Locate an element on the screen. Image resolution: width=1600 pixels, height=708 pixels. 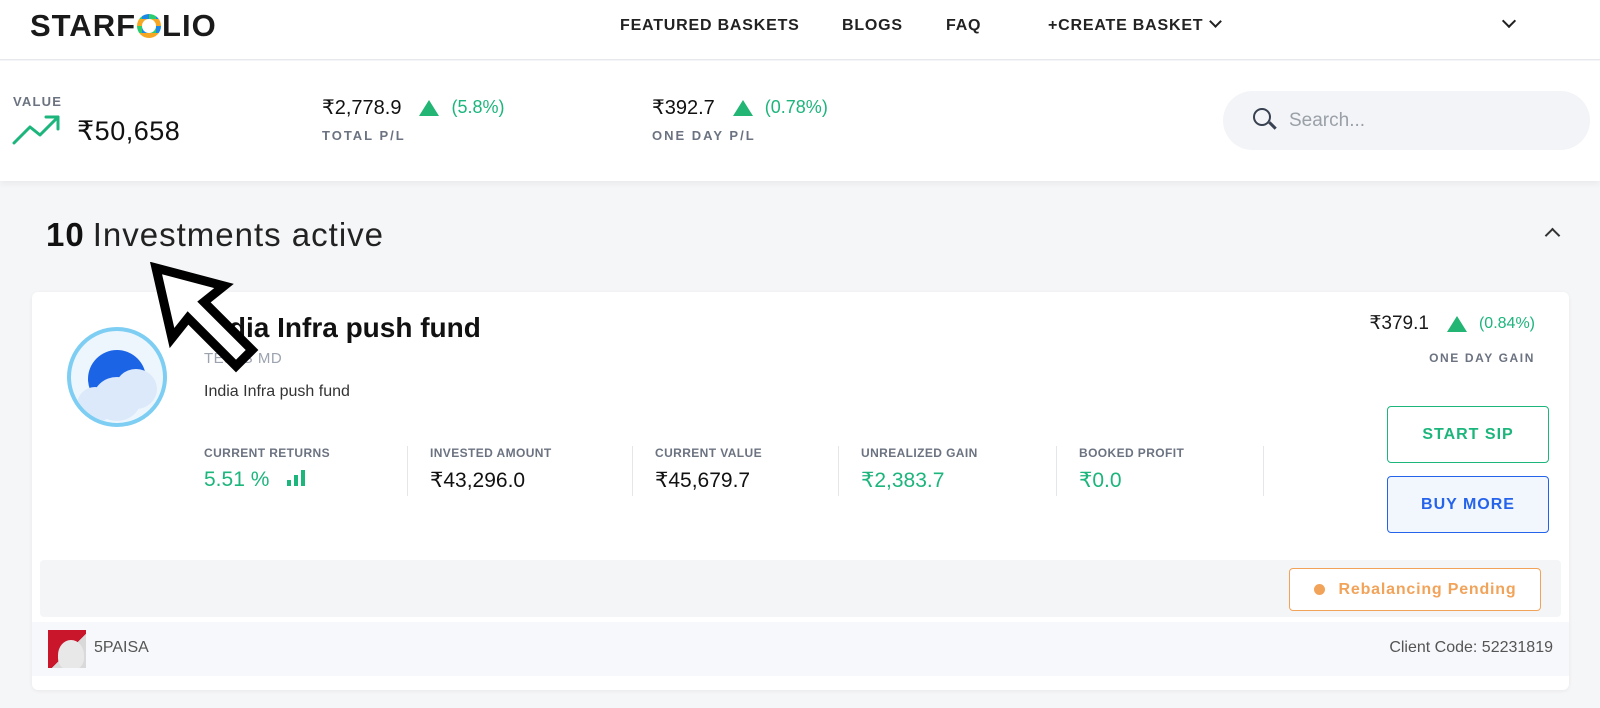
metric-current-value: CURRENT VALUE ₹45,679.7 is located at coordinates (747, 471).